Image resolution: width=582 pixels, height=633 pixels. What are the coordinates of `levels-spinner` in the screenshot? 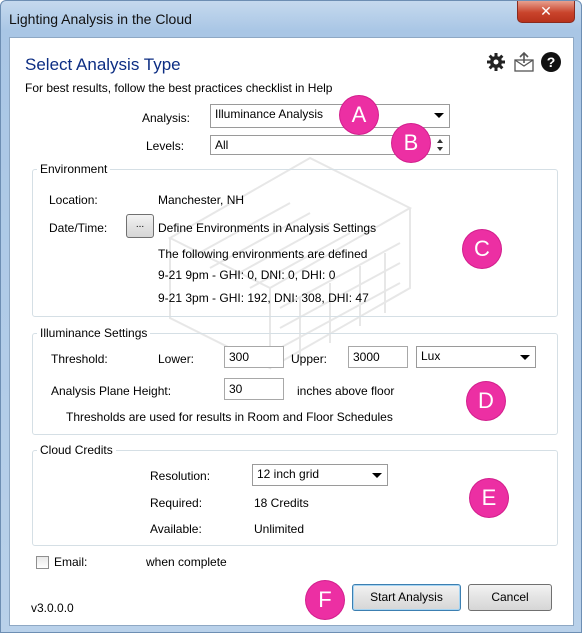 It's located at (440, 145).